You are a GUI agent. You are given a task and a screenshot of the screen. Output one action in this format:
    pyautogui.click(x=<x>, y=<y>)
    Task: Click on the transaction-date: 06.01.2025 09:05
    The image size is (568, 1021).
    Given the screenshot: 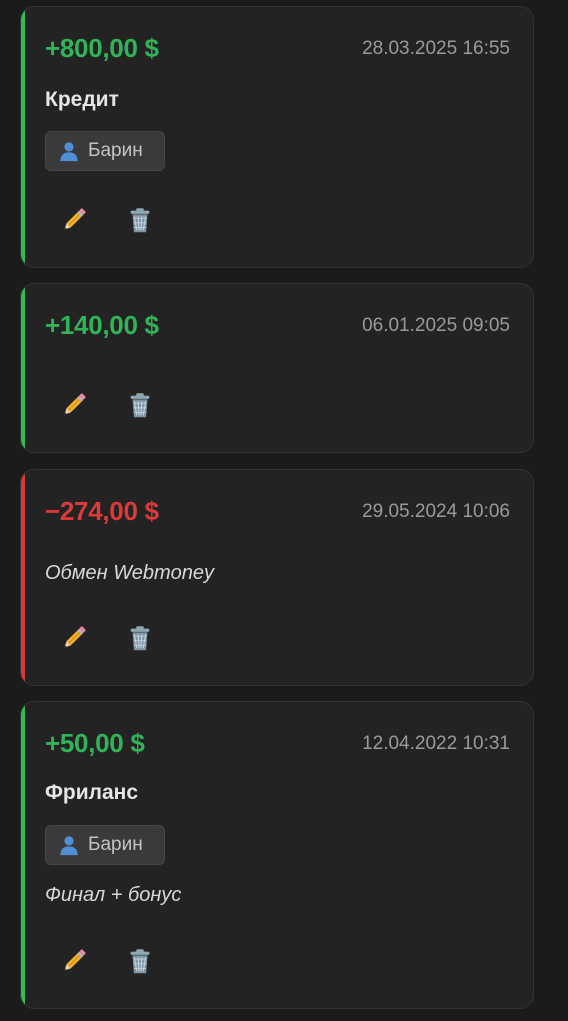 What is the action you would take?
    pyautogui.click(x=436, y=325)
    